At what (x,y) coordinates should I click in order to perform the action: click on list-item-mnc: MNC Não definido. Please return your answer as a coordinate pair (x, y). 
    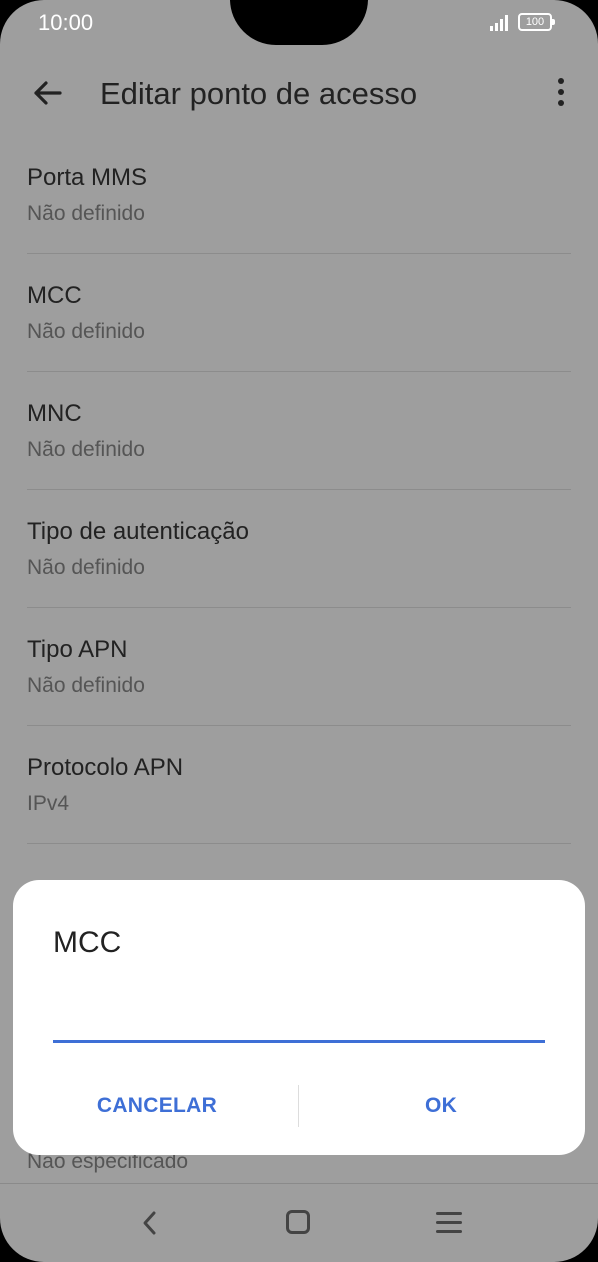
    Looking at the image, I should click on (299, 431).